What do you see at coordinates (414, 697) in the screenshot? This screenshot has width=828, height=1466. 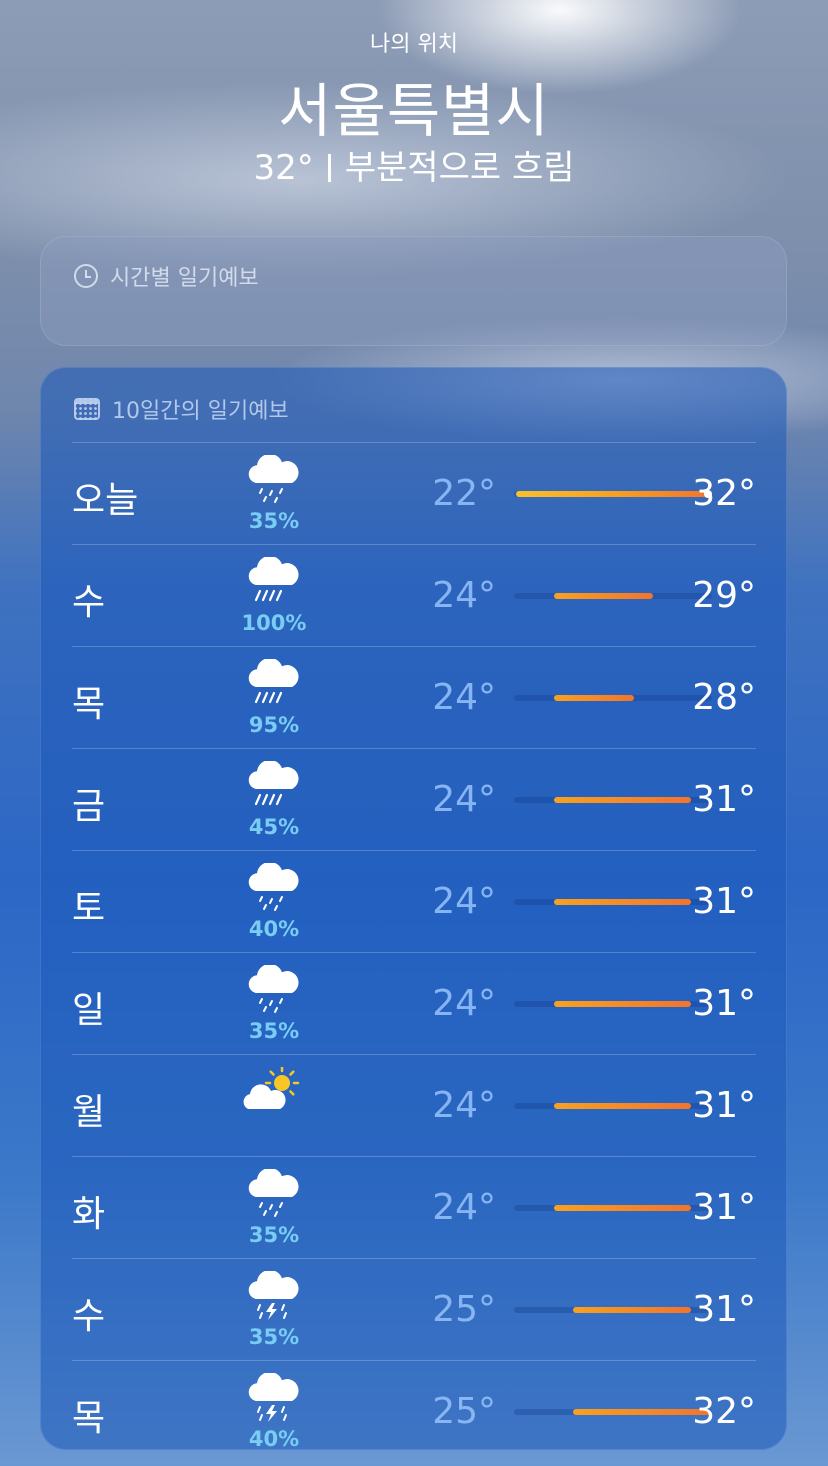 I see `forecast-row: 목 95% 24° 28°` at bounding box center [414, 697].